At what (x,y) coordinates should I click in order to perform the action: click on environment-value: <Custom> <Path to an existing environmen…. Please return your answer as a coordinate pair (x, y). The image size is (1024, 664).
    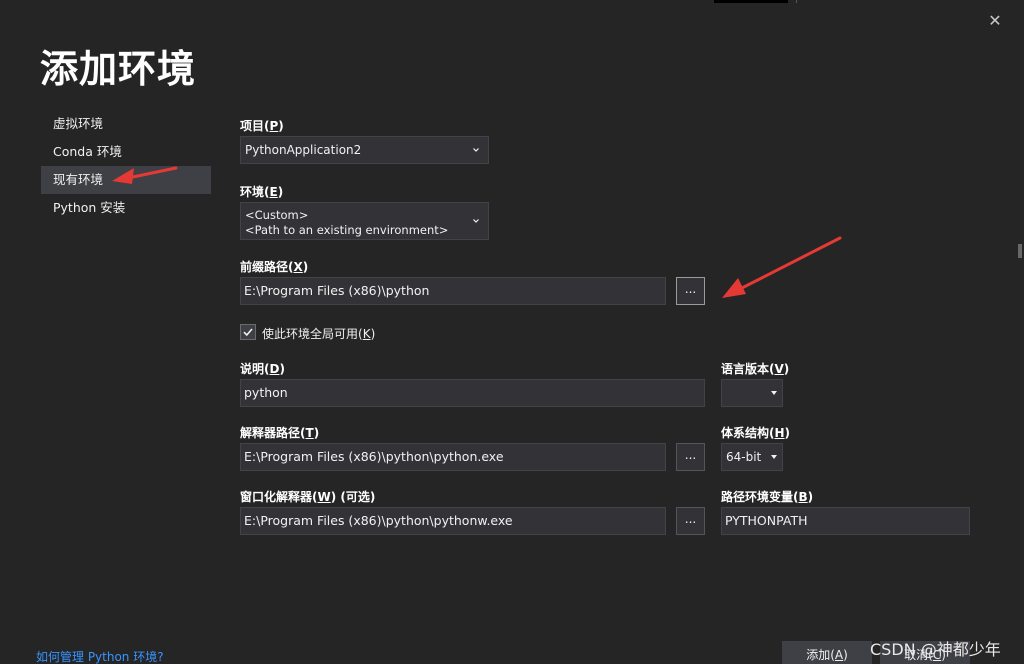
    Looking at the image, I should click on (346, 223).